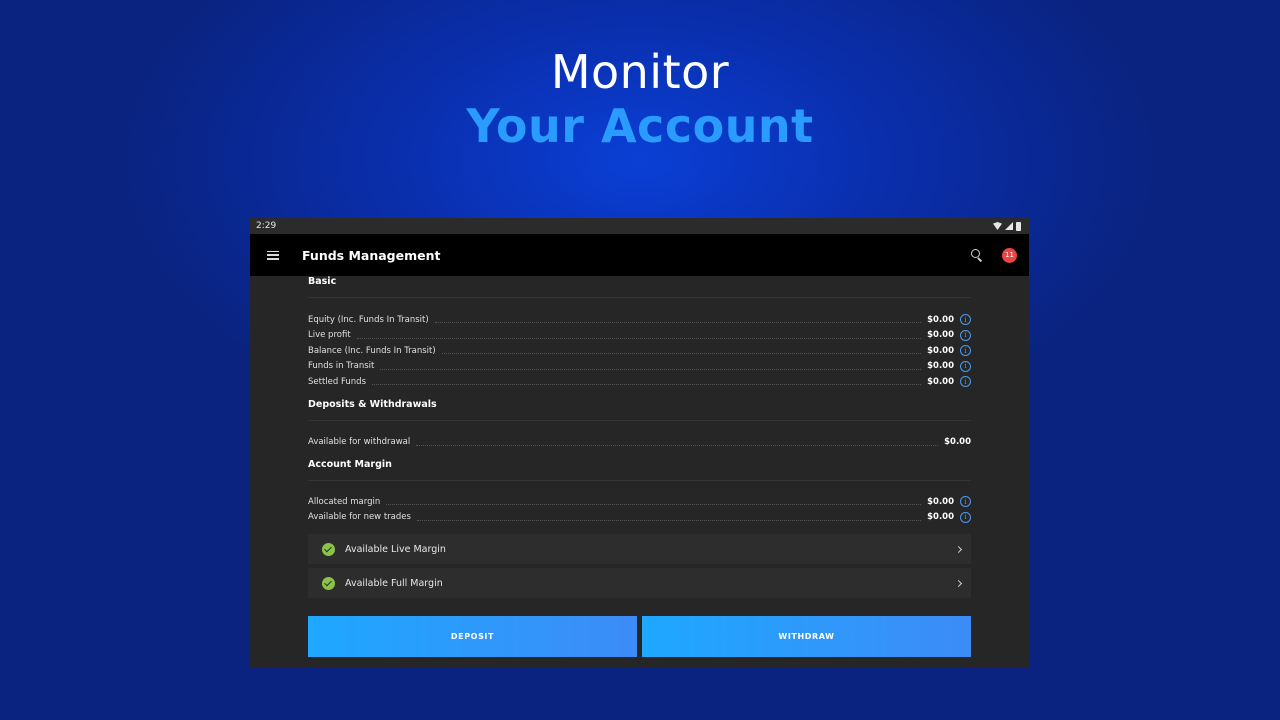 Image resolution: width=1280 pixels, height=720 pixels. Describe the element at coordinates (639, 320) in the screenshot. I see `row-equity: Equity (Inc. Funds In Transit) $0.00 i` at that location.